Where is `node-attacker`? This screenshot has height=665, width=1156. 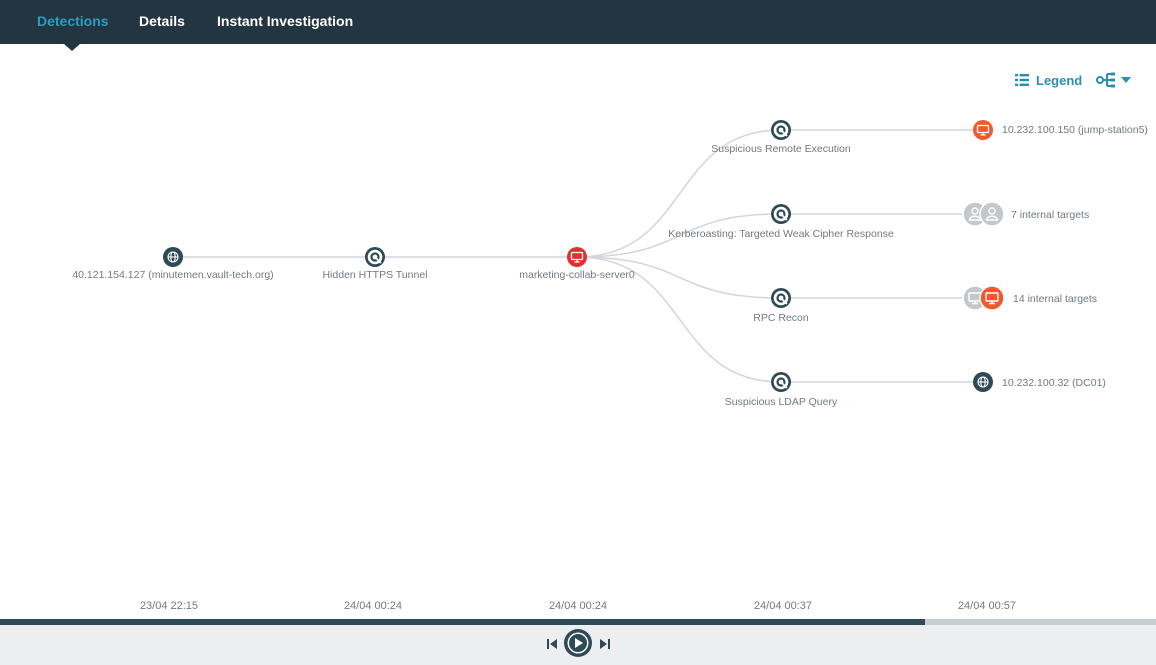 node-attacker is located at coordinates (173, 257).